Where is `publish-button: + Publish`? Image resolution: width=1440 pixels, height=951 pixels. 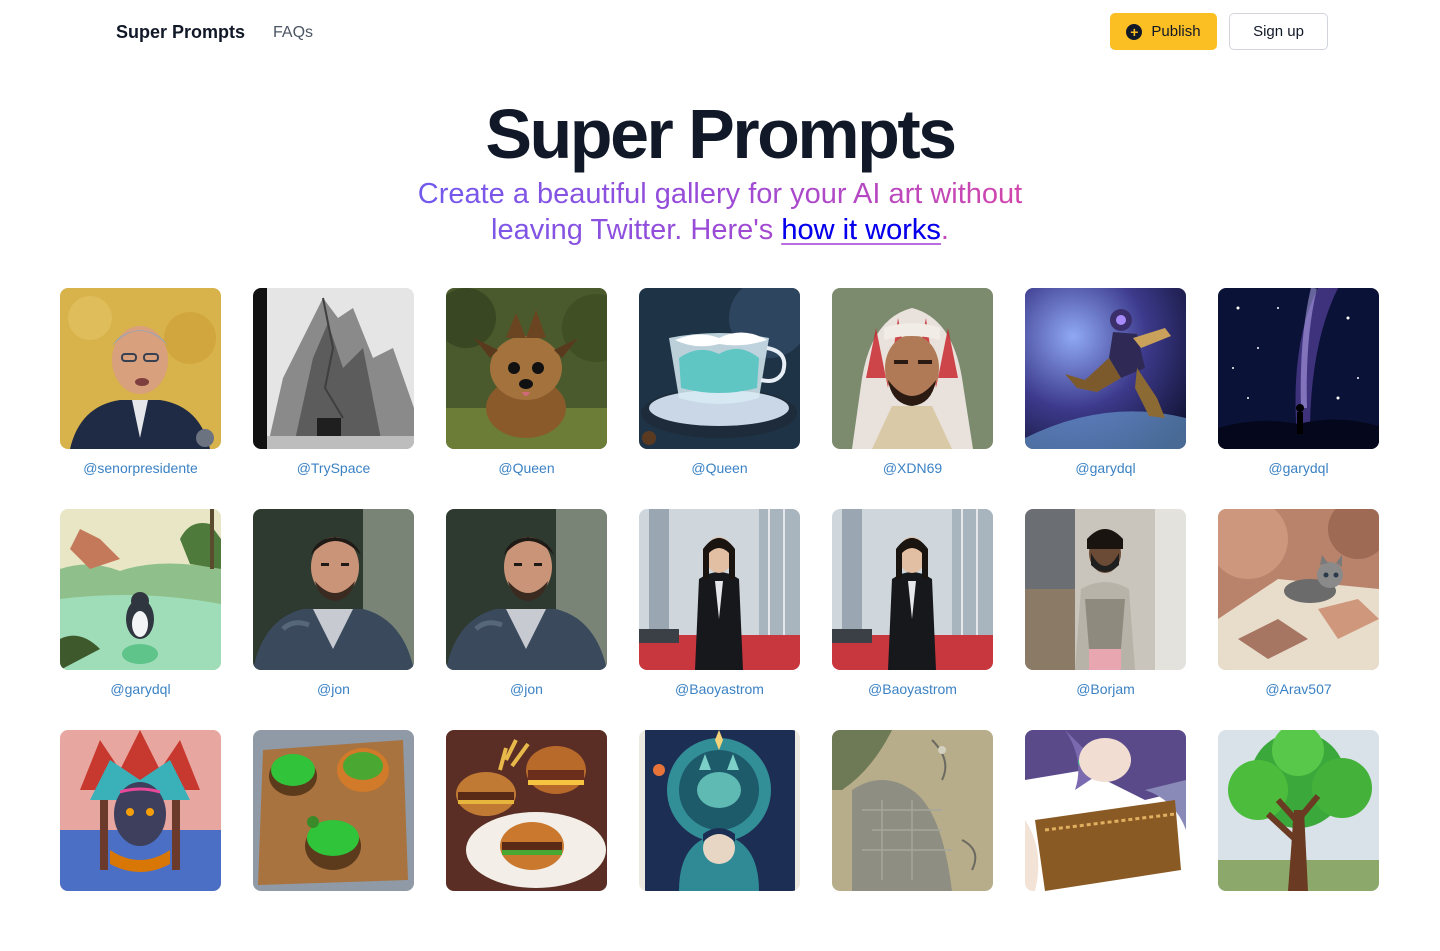 publish-button: + Publish is located at coordinates (1163, 31).